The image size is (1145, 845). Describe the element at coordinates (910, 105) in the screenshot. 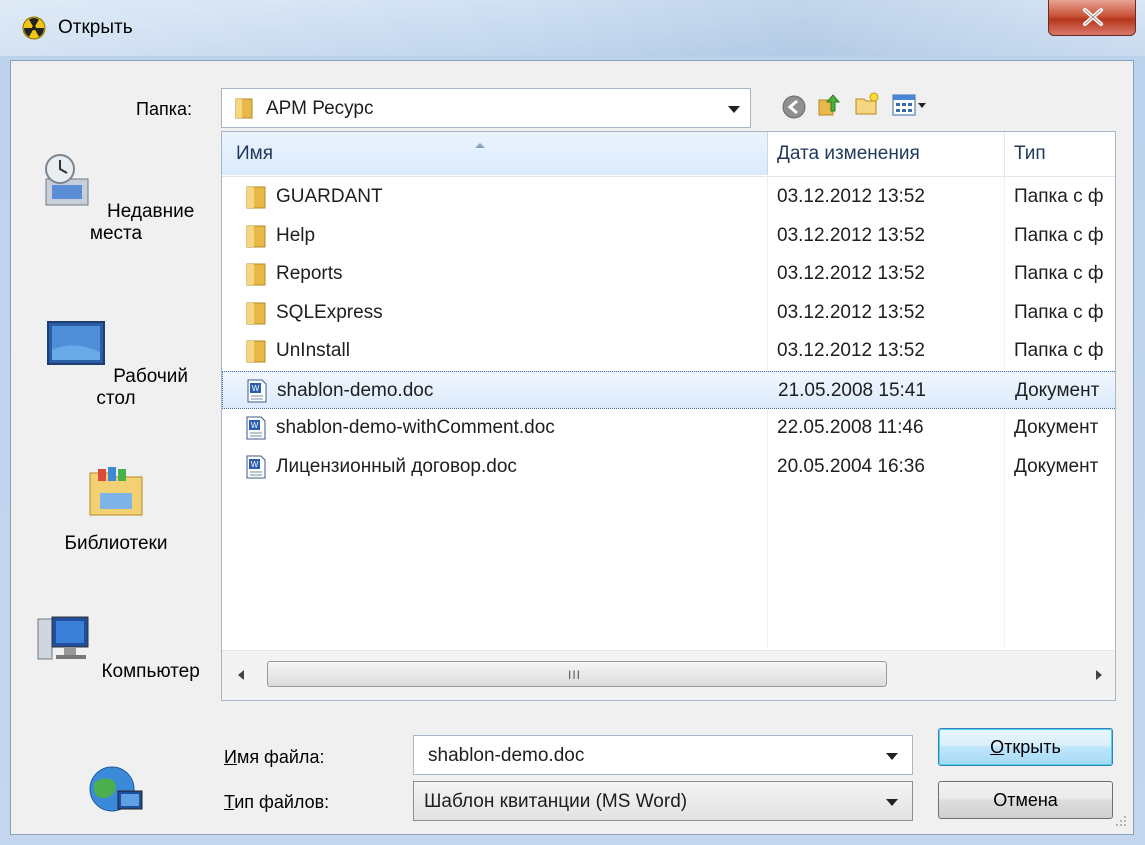

I see `view-menu-icon` at that location.